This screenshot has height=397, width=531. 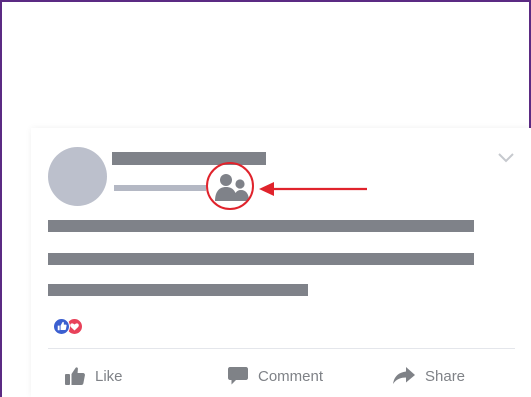 I want to click on author-name-placeholder, so click(x=189, y=158).